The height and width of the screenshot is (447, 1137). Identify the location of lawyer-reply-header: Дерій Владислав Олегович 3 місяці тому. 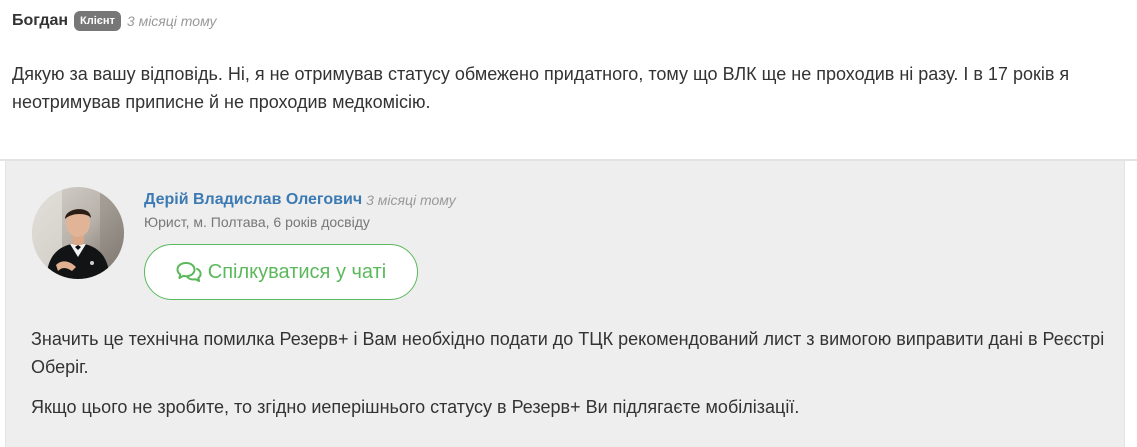
(300, 200).